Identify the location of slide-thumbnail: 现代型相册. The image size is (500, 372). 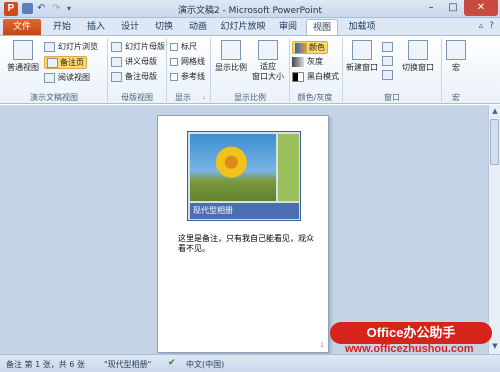
(244, 176).